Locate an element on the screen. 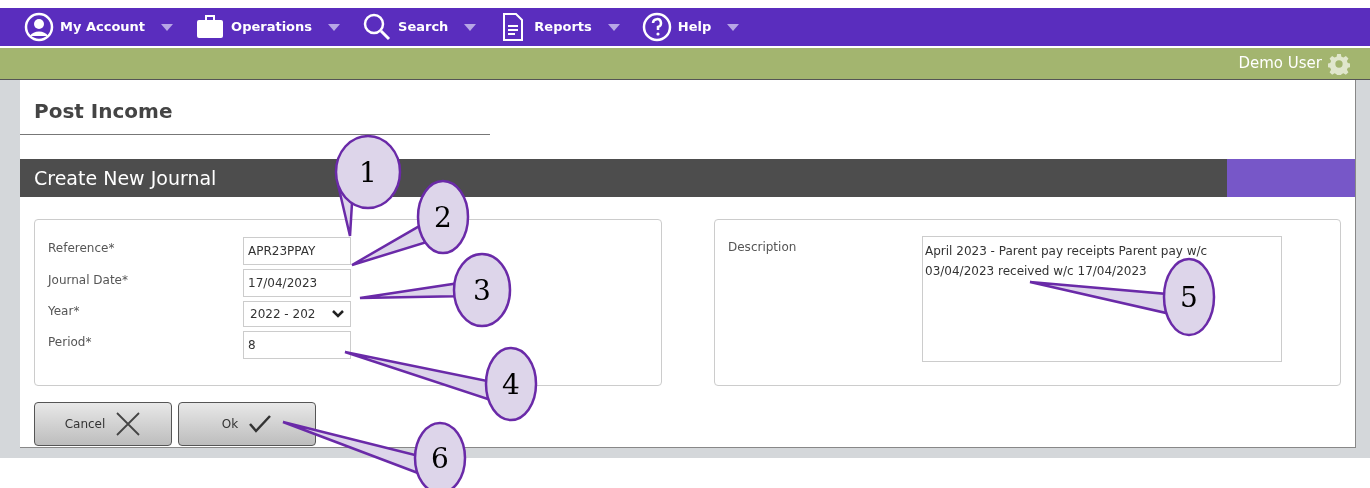  help-icon is located at coordinates (656, 27).